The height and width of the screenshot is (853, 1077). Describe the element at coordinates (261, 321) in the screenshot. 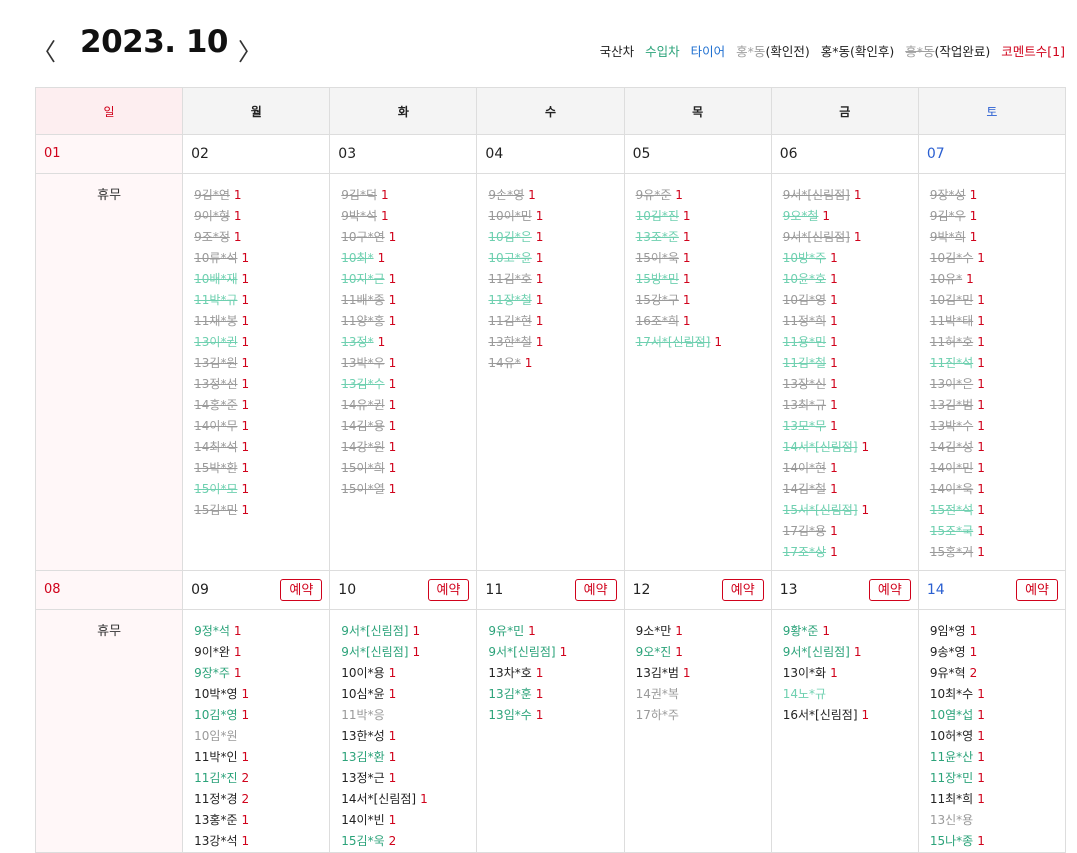

I see `appointment-item: 11채*봉 1` at that location.